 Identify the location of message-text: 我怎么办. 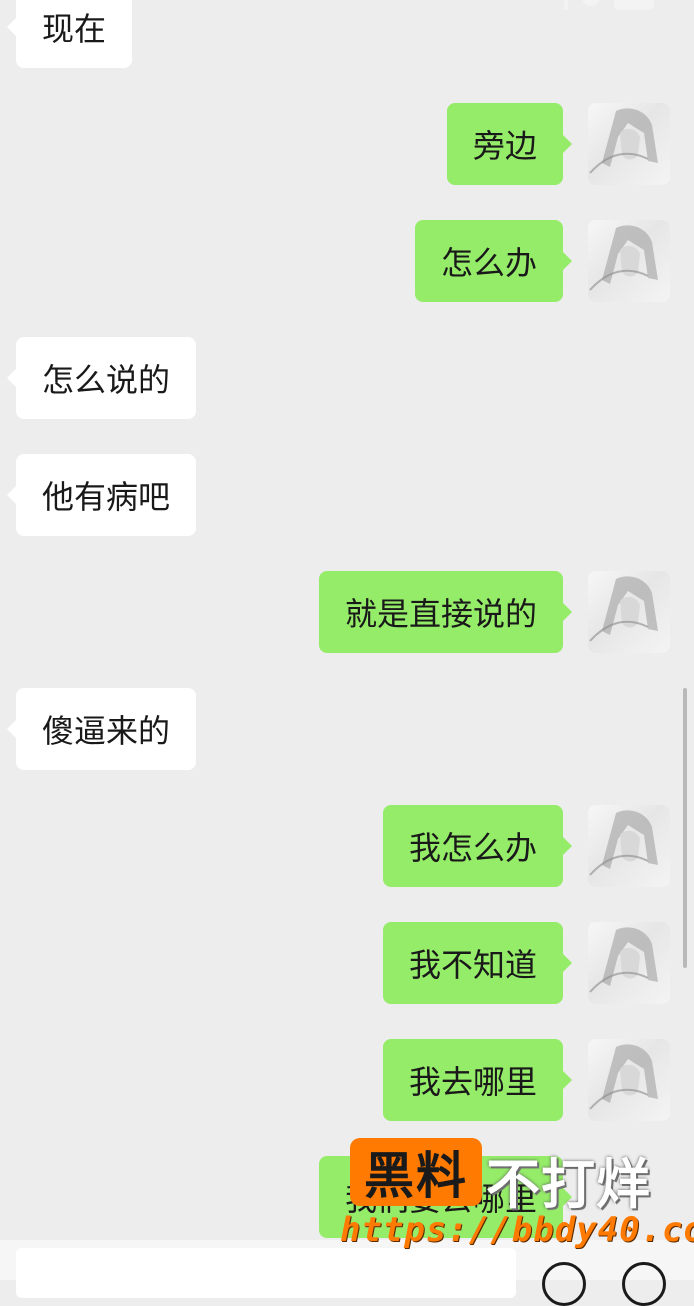
(472, 848).